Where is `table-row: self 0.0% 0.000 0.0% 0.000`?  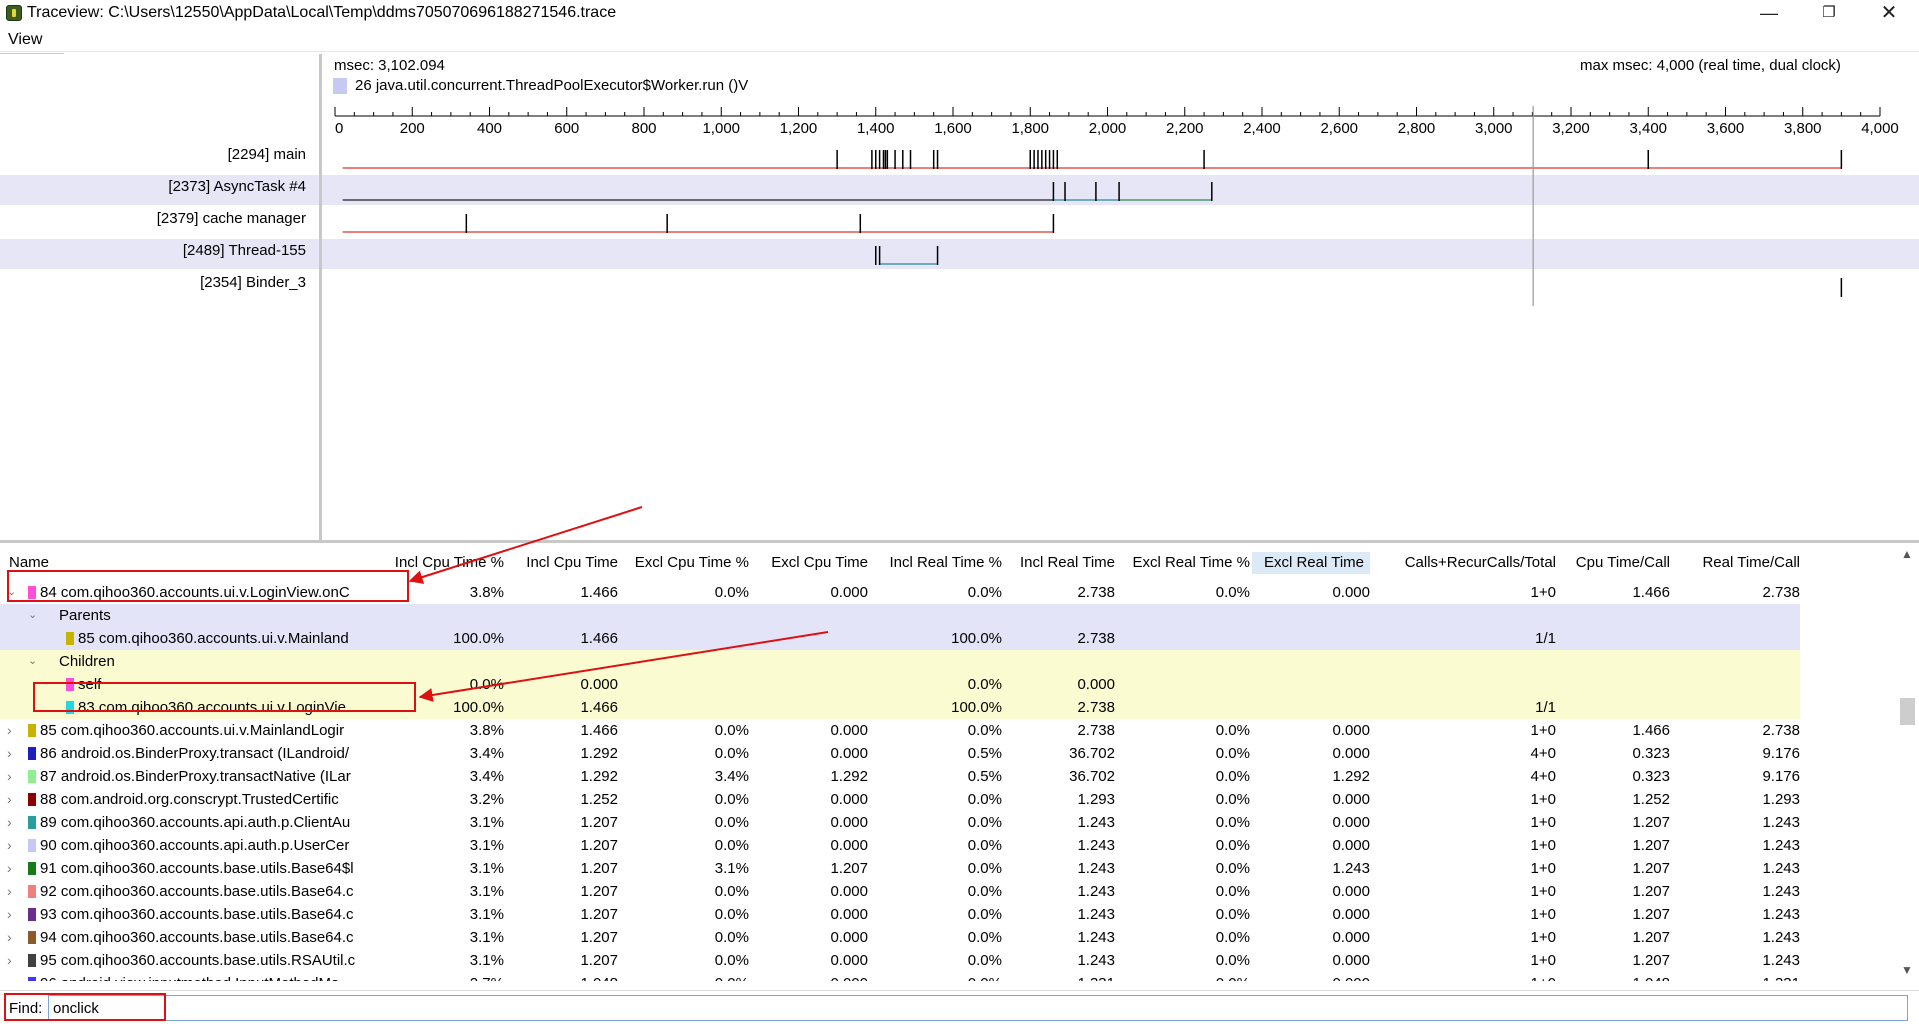 table-row: self 0.0% 0.000 0.0% 0.000 is located at coordinates (900, 684).